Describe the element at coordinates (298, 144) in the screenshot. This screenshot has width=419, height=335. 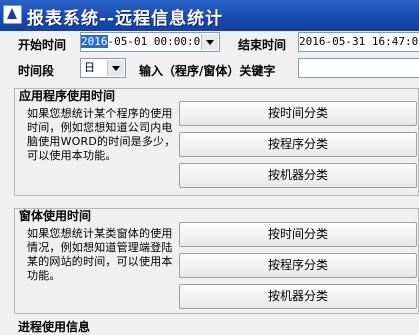
I see `program-by-program-button: 按程序分类` at that location.